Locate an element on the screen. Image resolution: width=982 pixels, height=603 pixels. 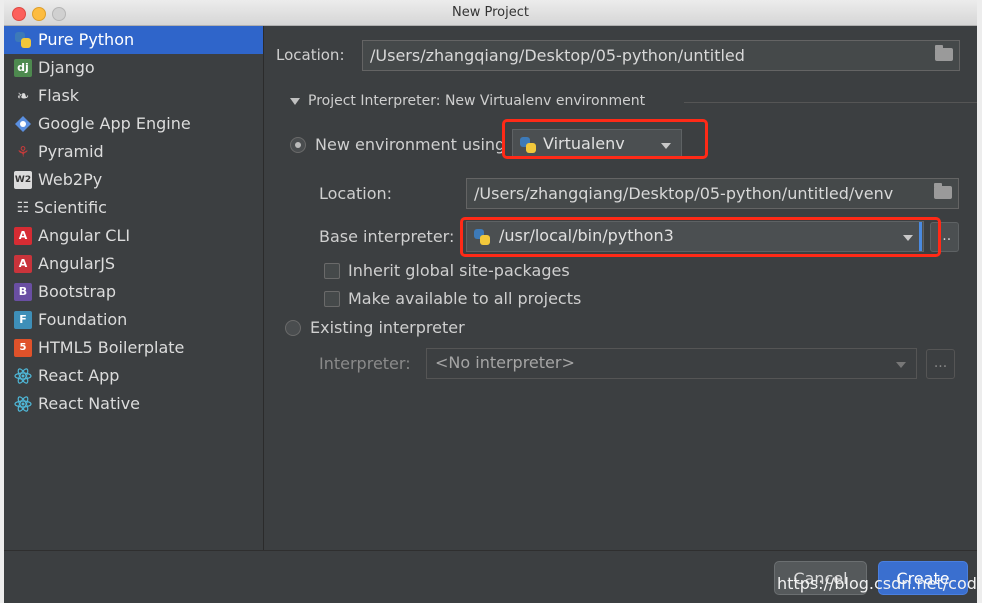
html5-icon: 5 is located at coordinates (23, 348).